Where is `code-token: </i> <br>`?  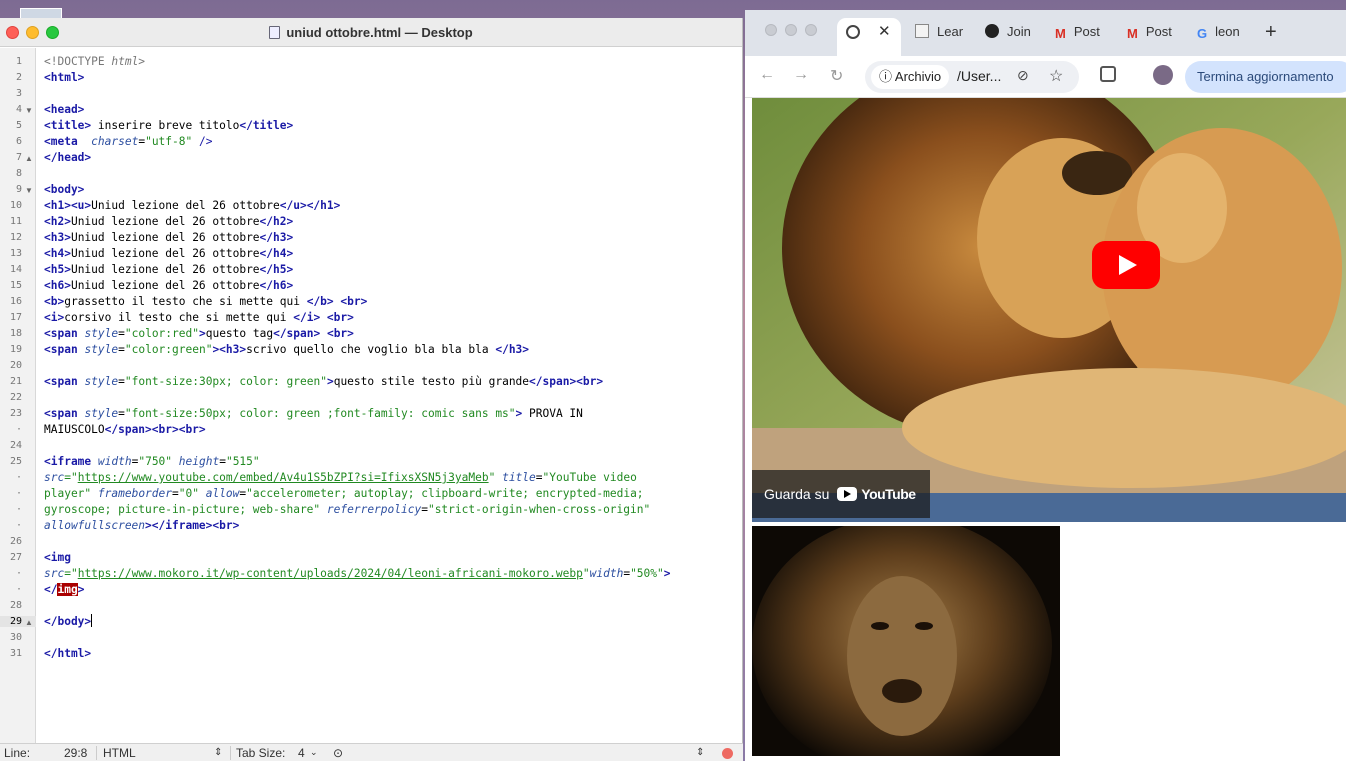
code-token: </i> <br> is located at coordinates (323, 317).